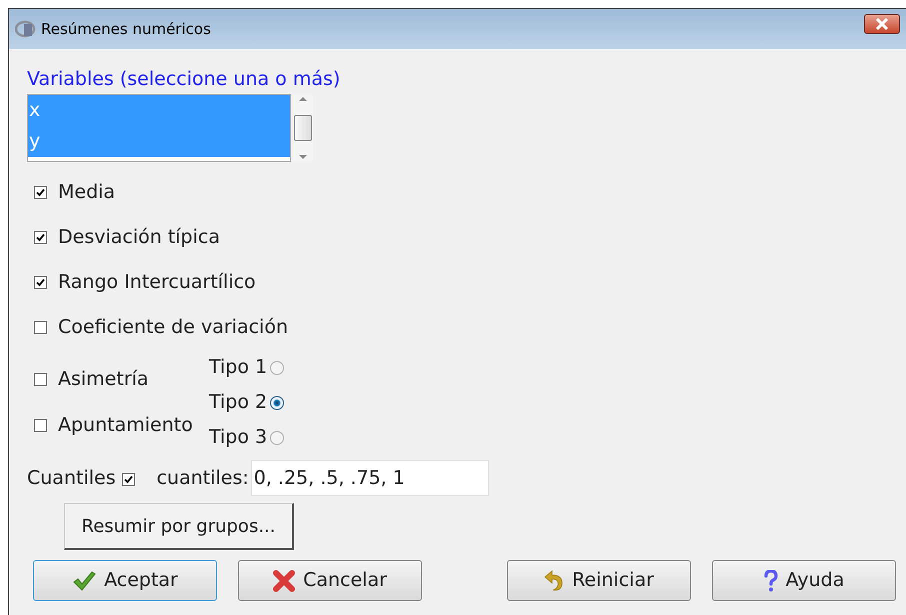 This screenshot has width=906, height=615. I want to click on variables-label: Variables (seleccione una o más), so click(184, 79).